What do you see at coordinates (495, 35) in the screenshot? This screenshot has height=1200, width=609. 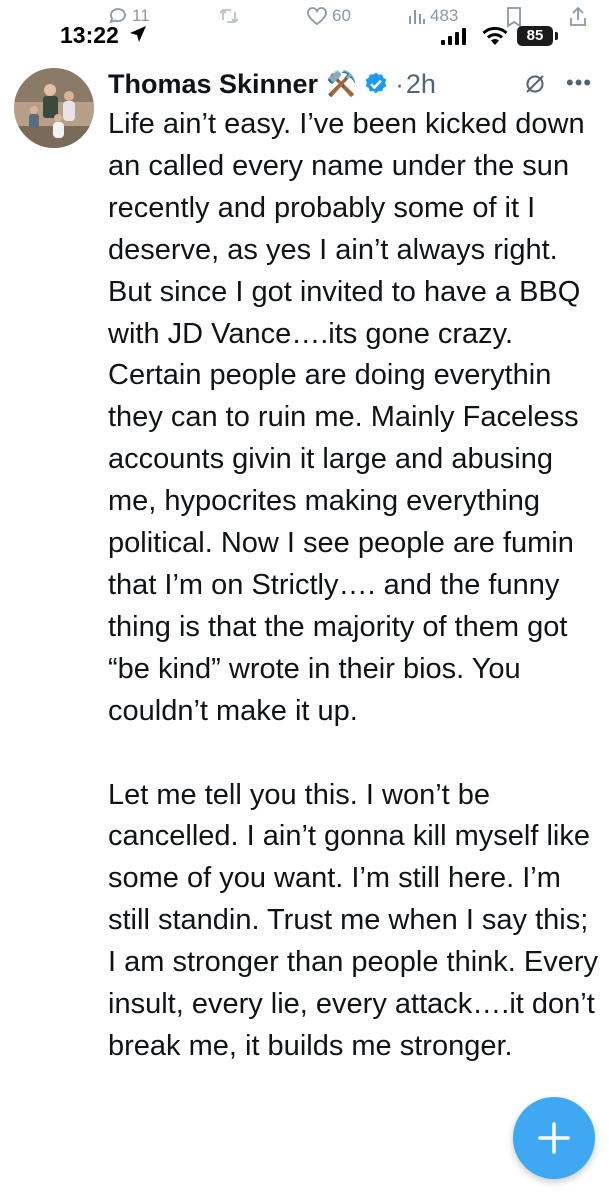 I see `wifi-icon` at bounding box center [495, 35].